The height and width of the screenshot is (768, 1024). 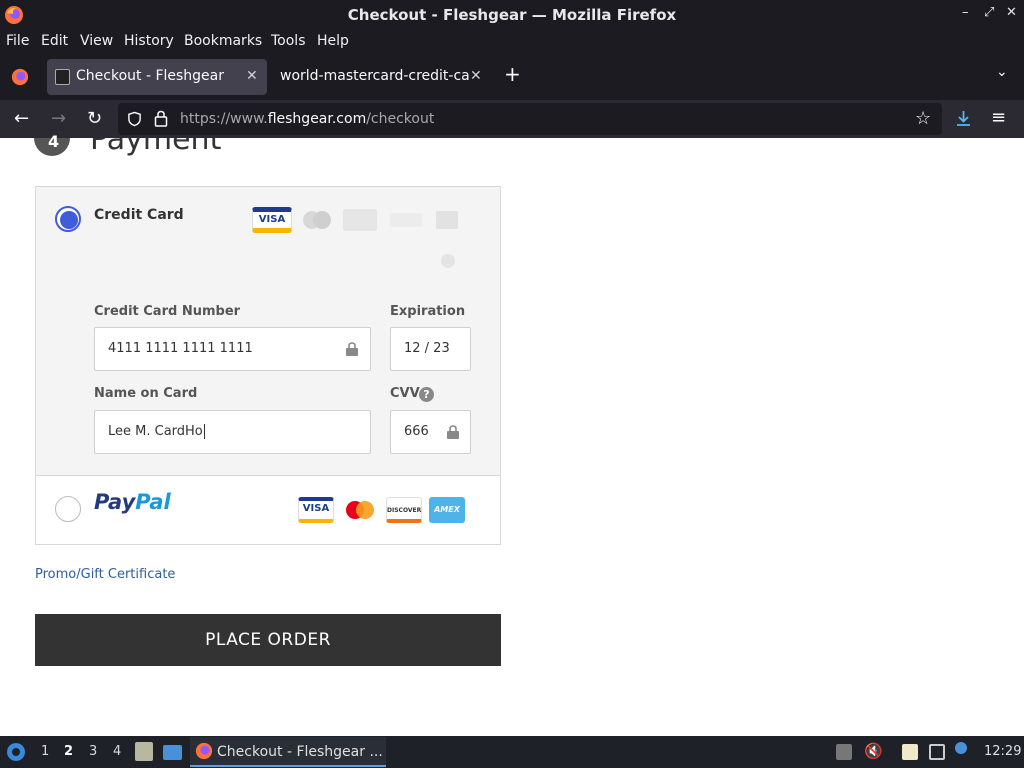 What do you see at coordinates (54, 41) in the screenshot?
I see `menu-edit: Edit` at bounding box center [54, 41].